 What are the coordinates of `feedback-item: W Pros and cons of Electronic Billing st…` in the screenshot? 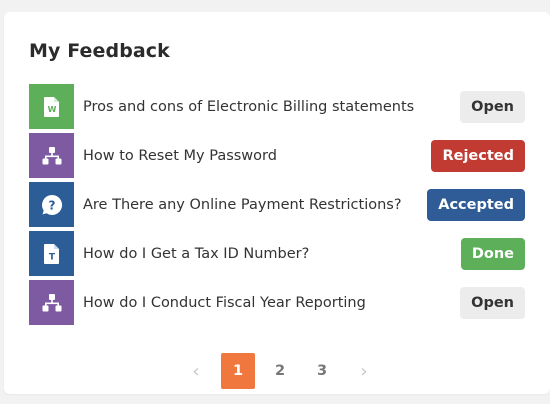 It's located at (277, 106).